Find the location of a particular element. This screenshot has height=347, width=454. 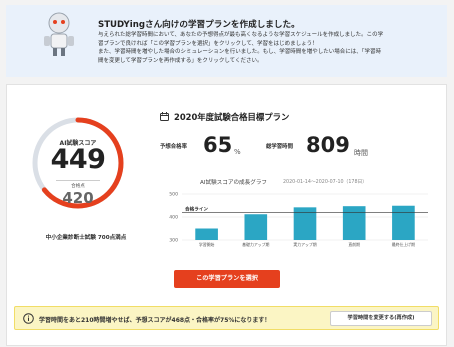

banner-title: STUDYingさん向けの学習プランを作成しました。 is located at coordinates (199, 25).